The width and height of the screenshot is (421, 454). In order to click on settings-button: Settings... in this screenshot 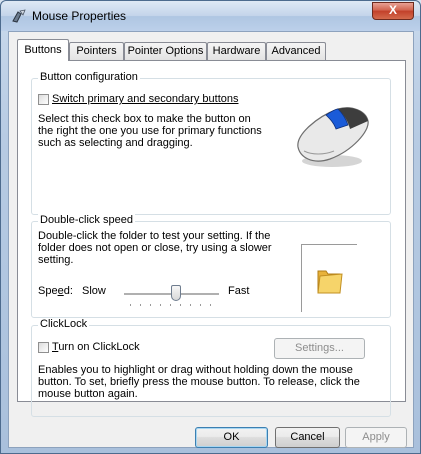, I will do `click(319, 348)`.